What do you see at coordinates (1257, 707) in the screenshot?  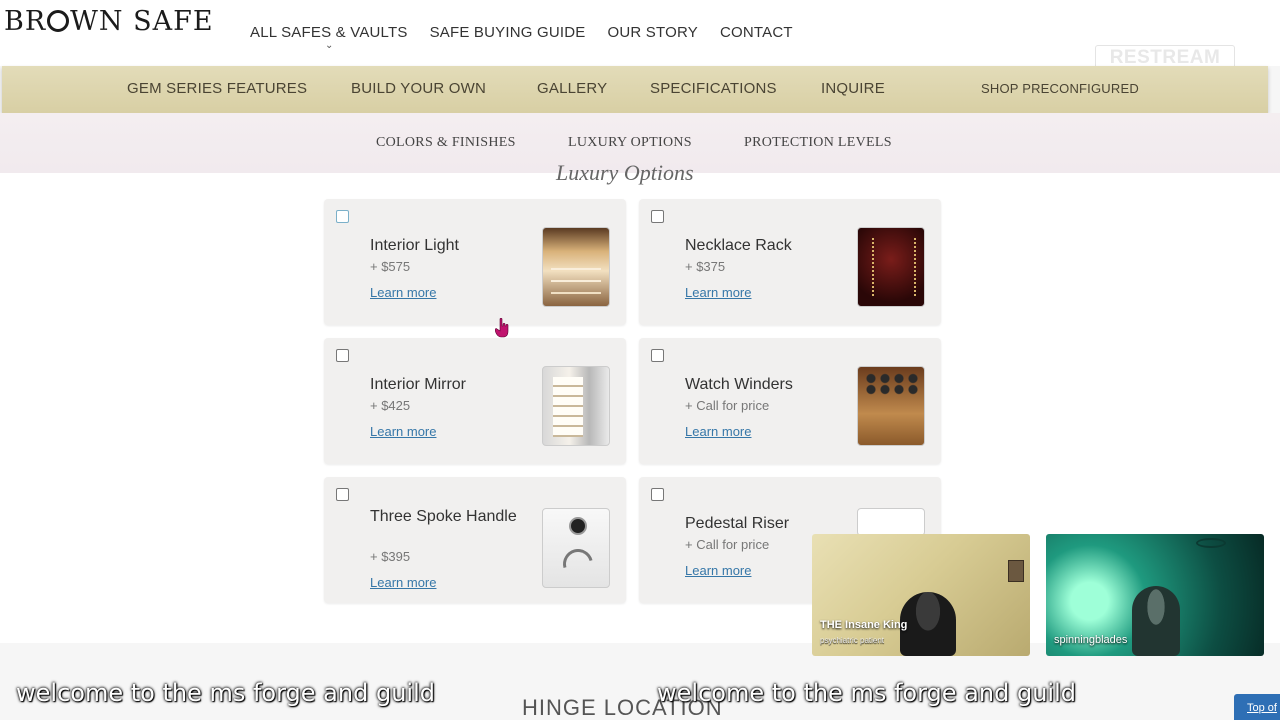 I see `top-of-page-button: Top of` at bounding box center [1257, 707].